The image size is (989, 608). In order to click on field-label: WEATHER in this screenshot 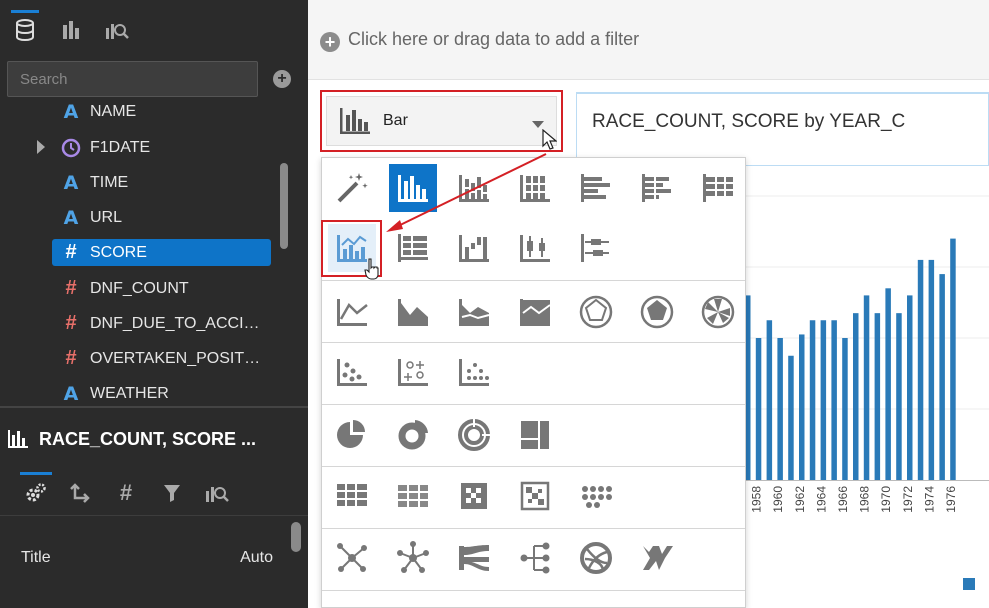, I will do `click(129, 393)`.